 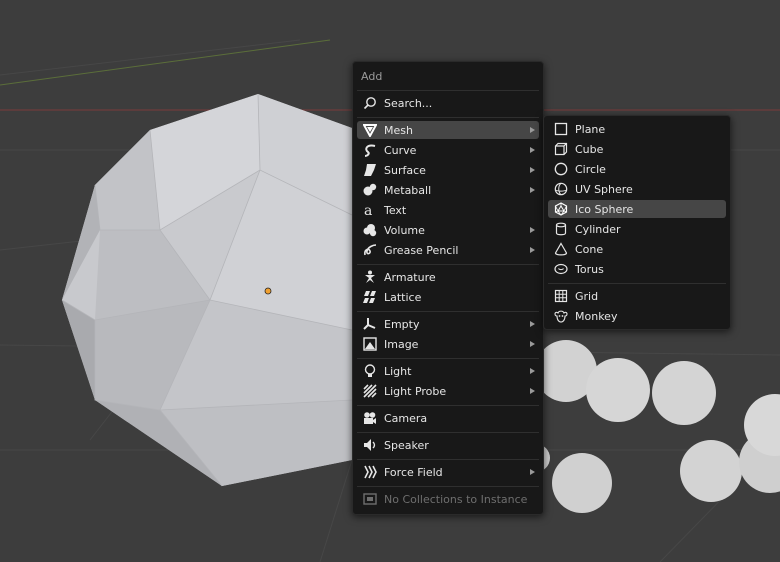 What do you see at coordinates (370, 391) in the screenshot?
I see `light-probe-icon` at bounding box center [370, 391].